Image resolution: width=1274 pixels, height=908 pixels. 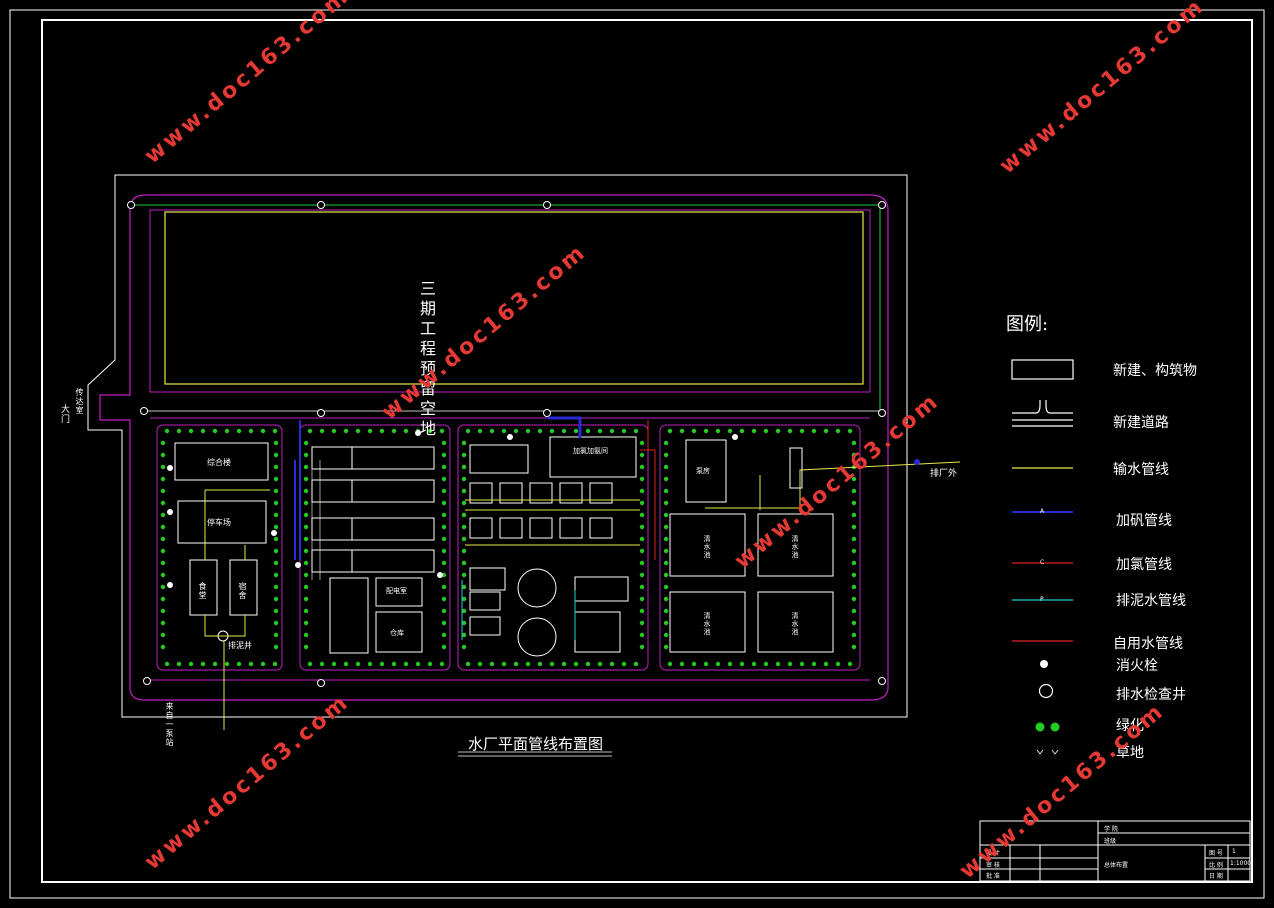 I want to click on tb-row1: 学 院, so click(x=1111, y=829).